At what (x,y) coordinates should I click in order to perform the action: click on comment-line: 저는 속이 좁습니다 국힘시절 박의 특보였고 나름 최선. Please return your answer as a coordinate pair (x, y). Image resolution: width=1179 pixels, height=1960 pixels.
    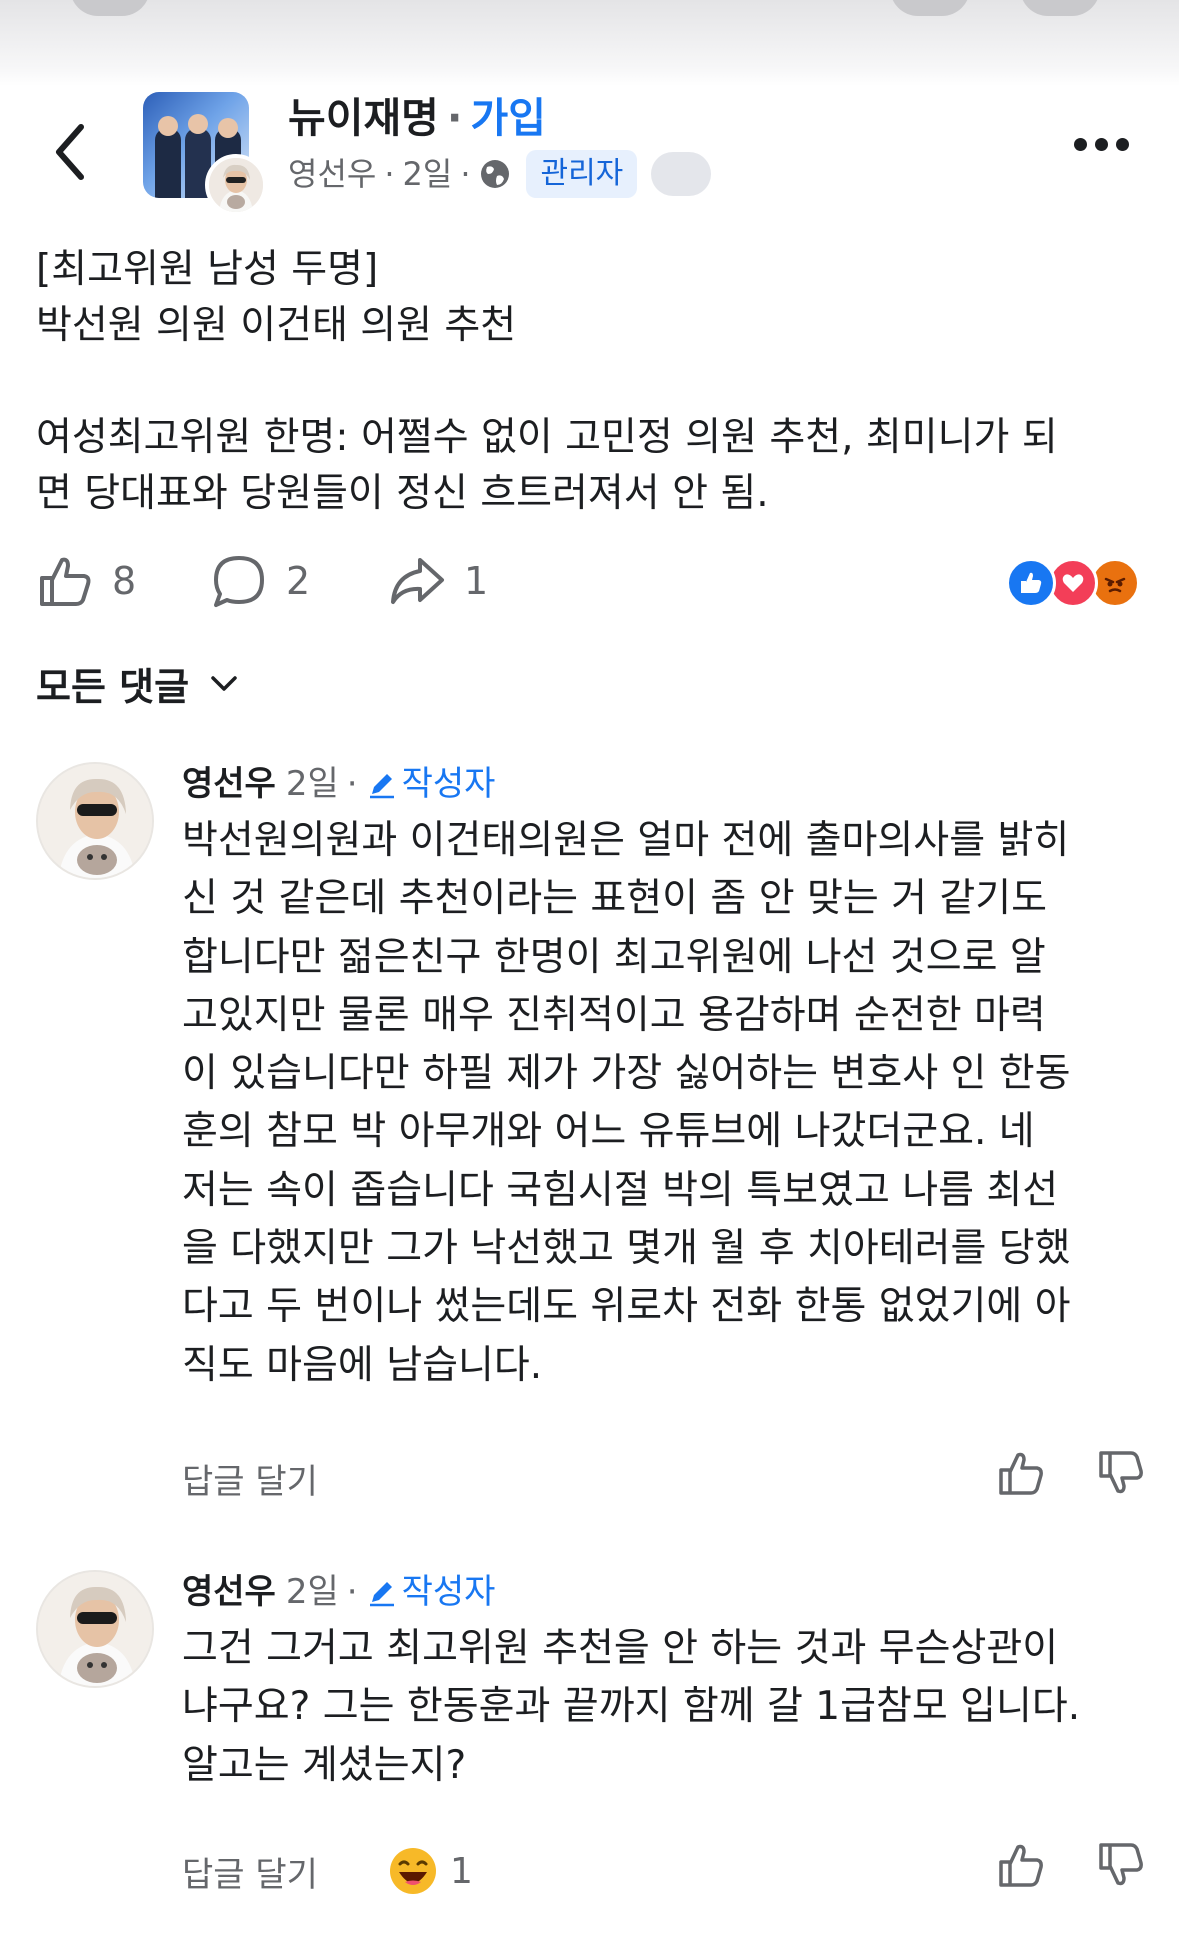
    Looking at the image, I should click on (620, 1190).